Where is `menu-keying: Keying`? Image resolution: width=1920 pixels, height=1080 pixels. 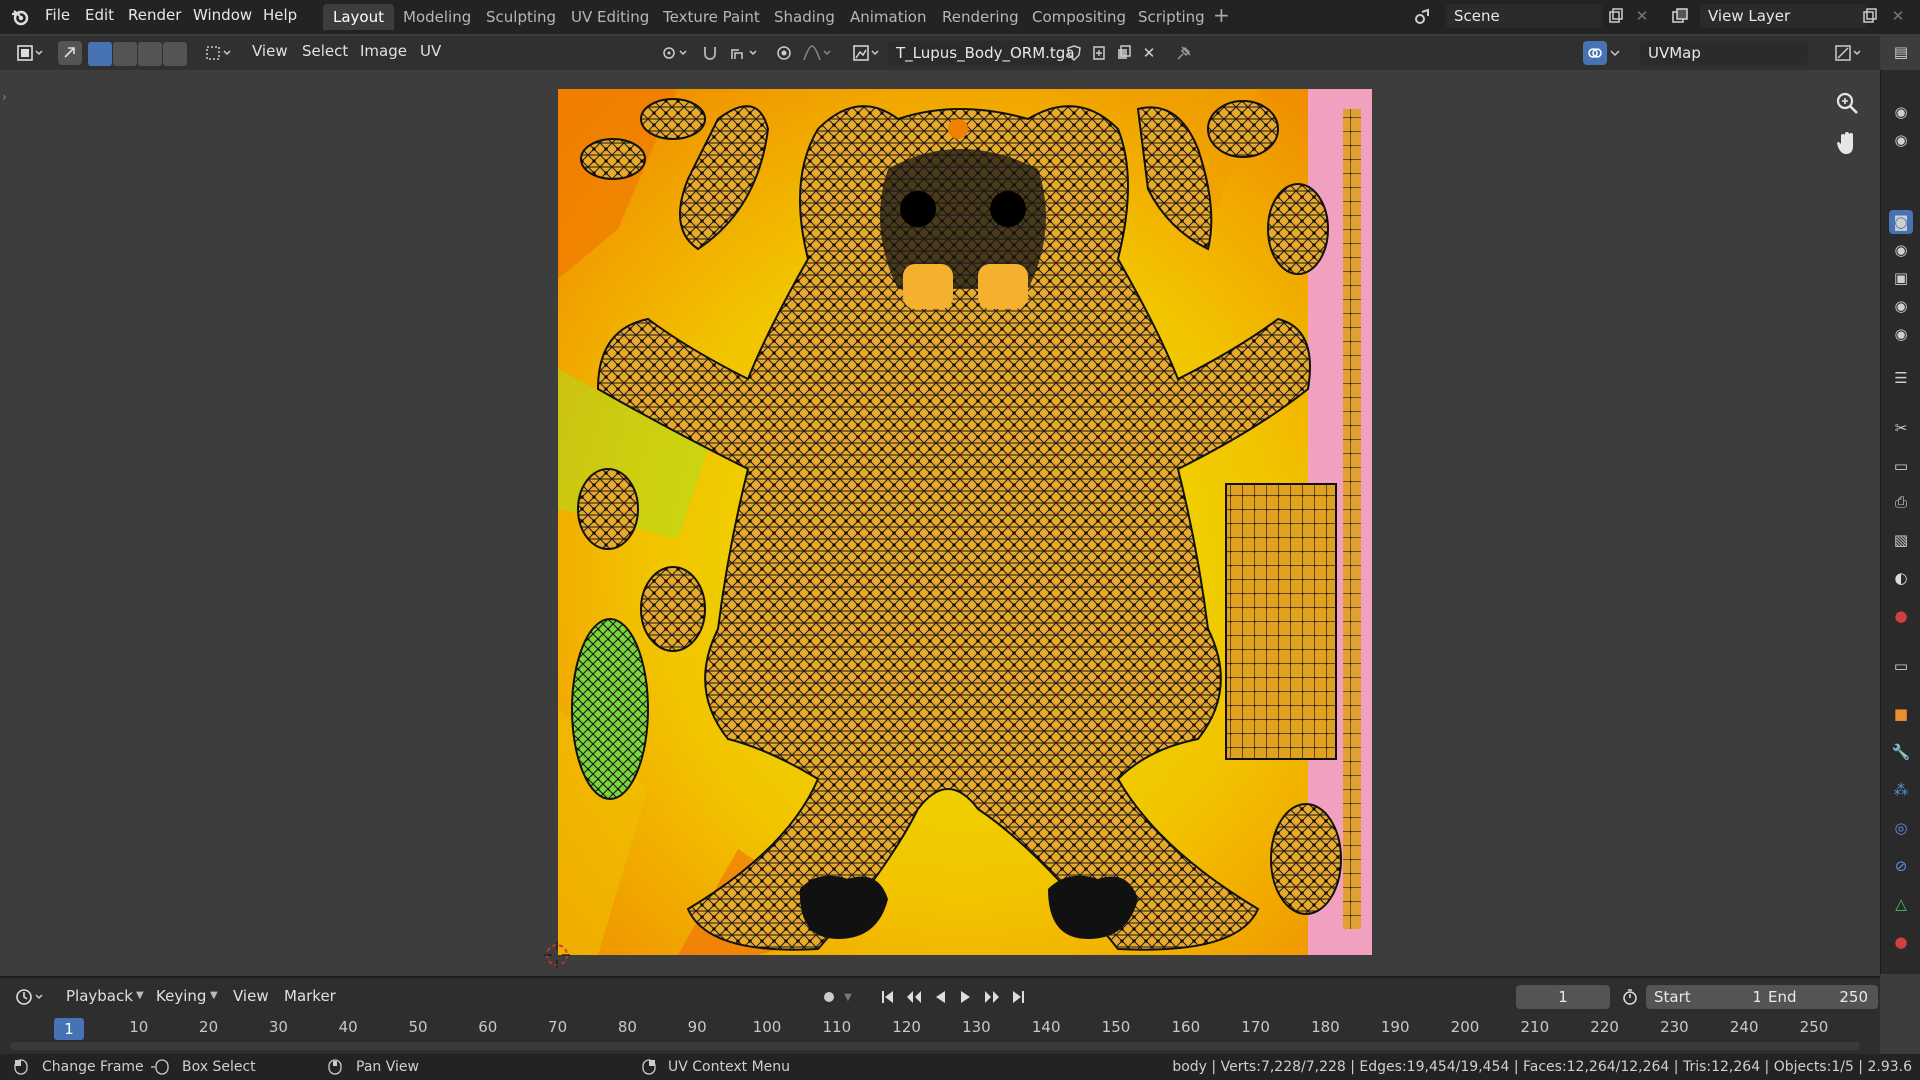
menu-keying: Keying is located at coordinates (181, 996).